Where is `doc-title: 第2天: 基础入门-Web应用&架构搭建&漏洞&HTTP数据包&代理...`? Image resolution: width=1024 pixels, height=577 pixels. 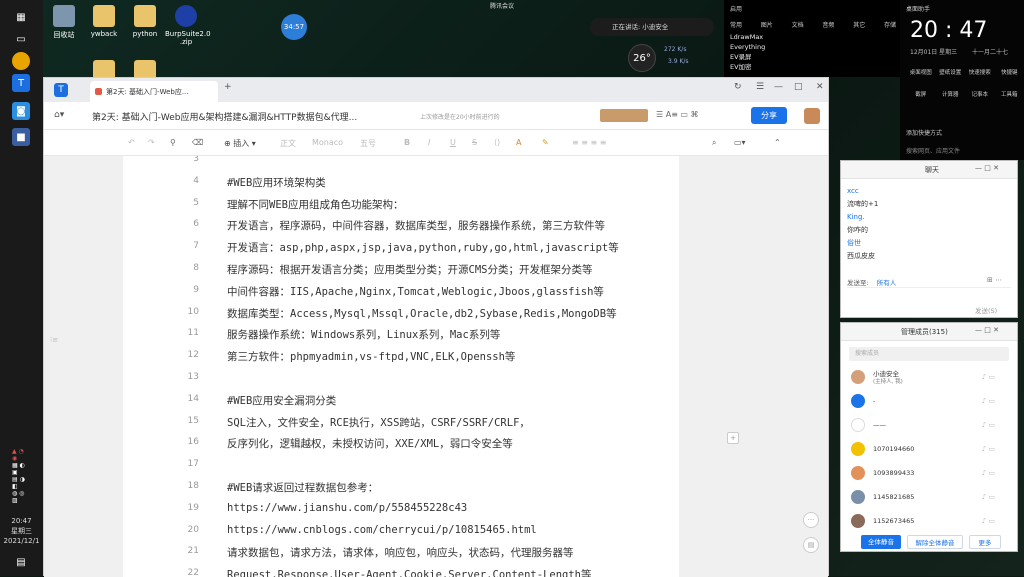 doc-title: 第2天: 基础入门-Web应用&架构搭建&漏洞&HTTP数据包&代理... is located at coordinates (224, 116).